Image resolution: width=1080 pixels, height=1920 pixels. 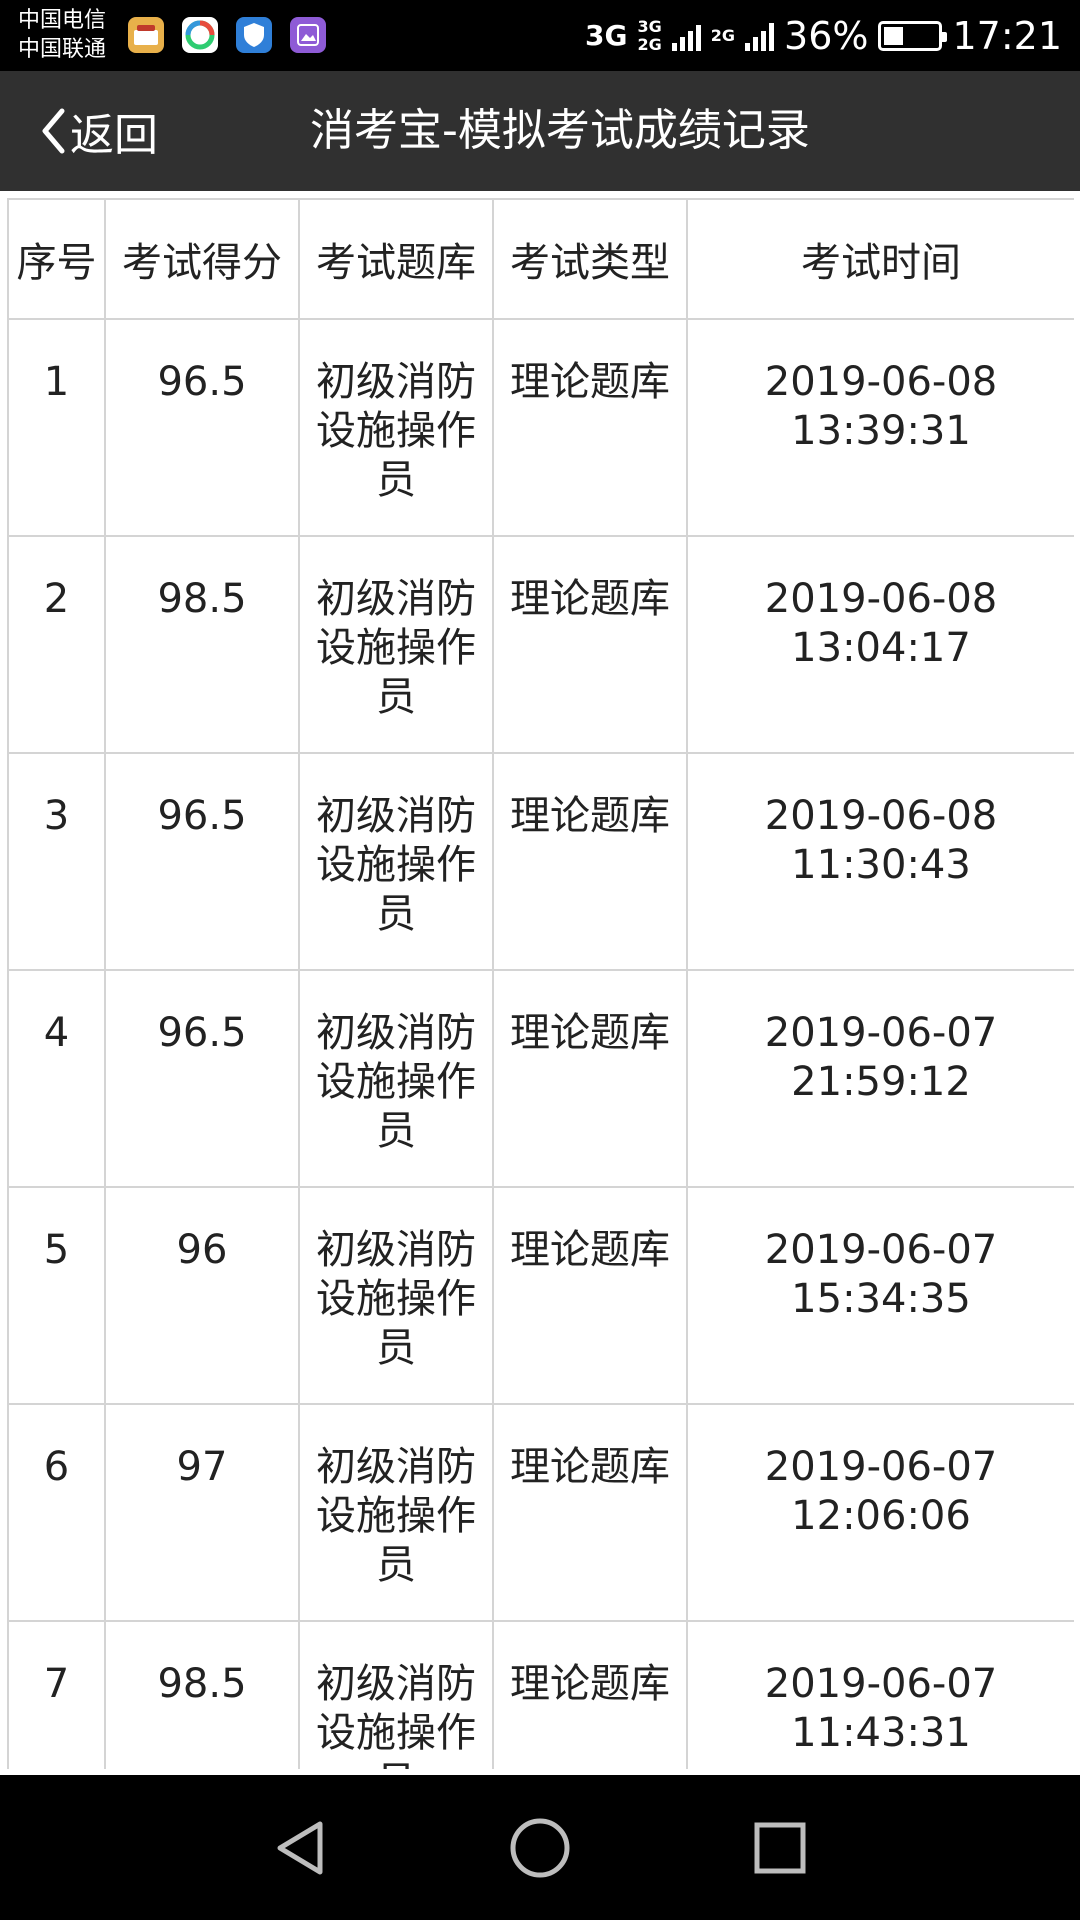 I want to click on column-header-bank: 考试题库, so click(x=396, y=259).